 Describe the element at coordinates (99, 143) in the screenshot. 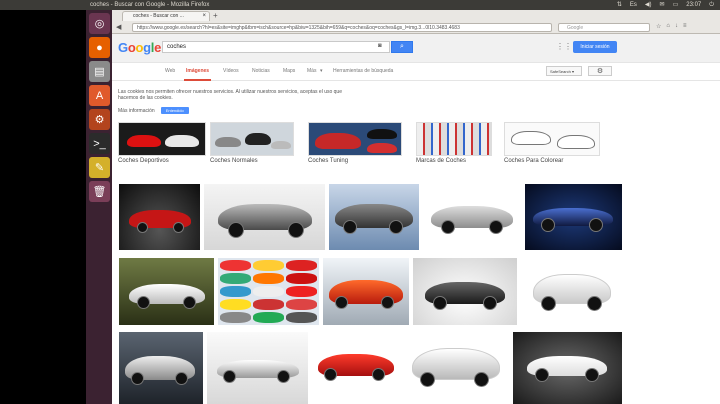

I see `terminal-icon: >_` at that location.